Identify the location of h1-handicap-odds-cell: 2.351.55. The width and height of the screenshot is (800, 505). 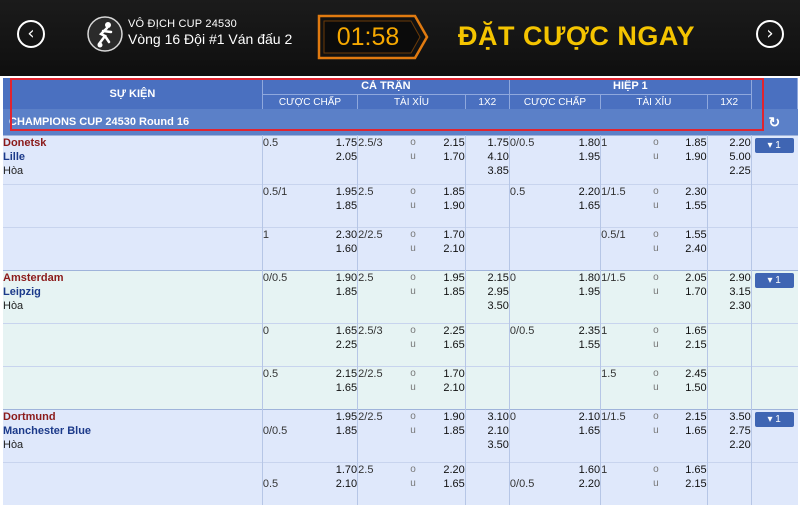
(584, 345).